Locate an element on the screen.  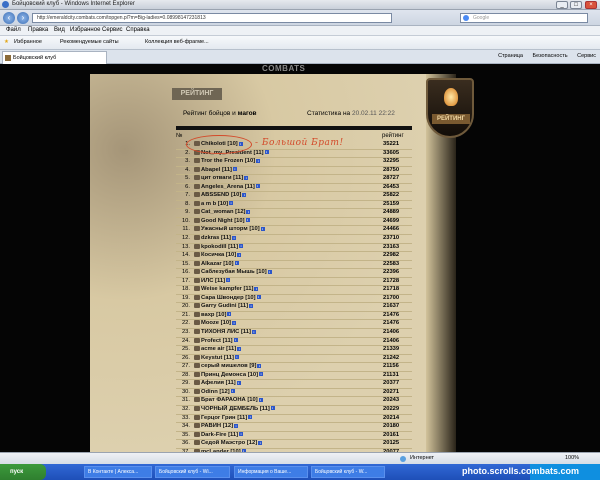
player-nick: Косичка is located at coordinates (212, 255).